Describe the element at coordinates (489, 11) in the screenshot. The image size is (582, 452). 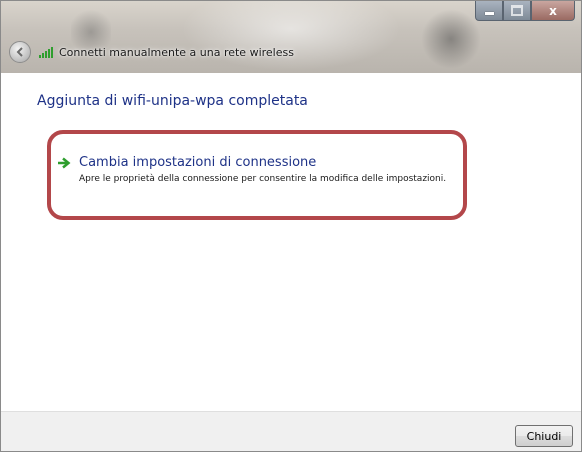
I see `minimize-button` at that location.